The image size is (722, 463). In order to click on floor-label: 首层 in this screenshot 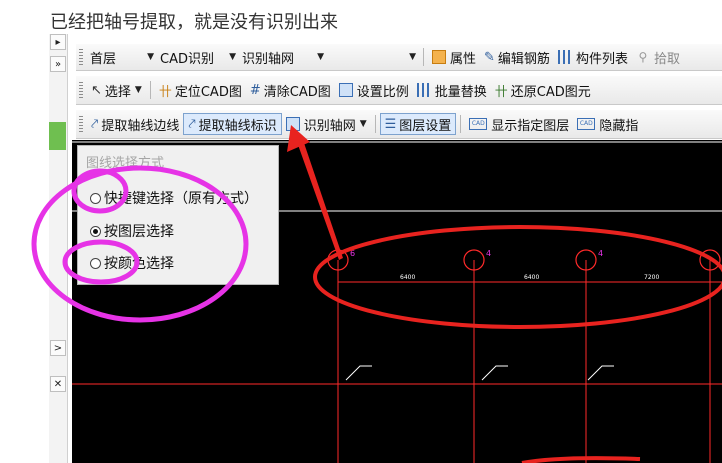, I will do `click(103, 59)`.